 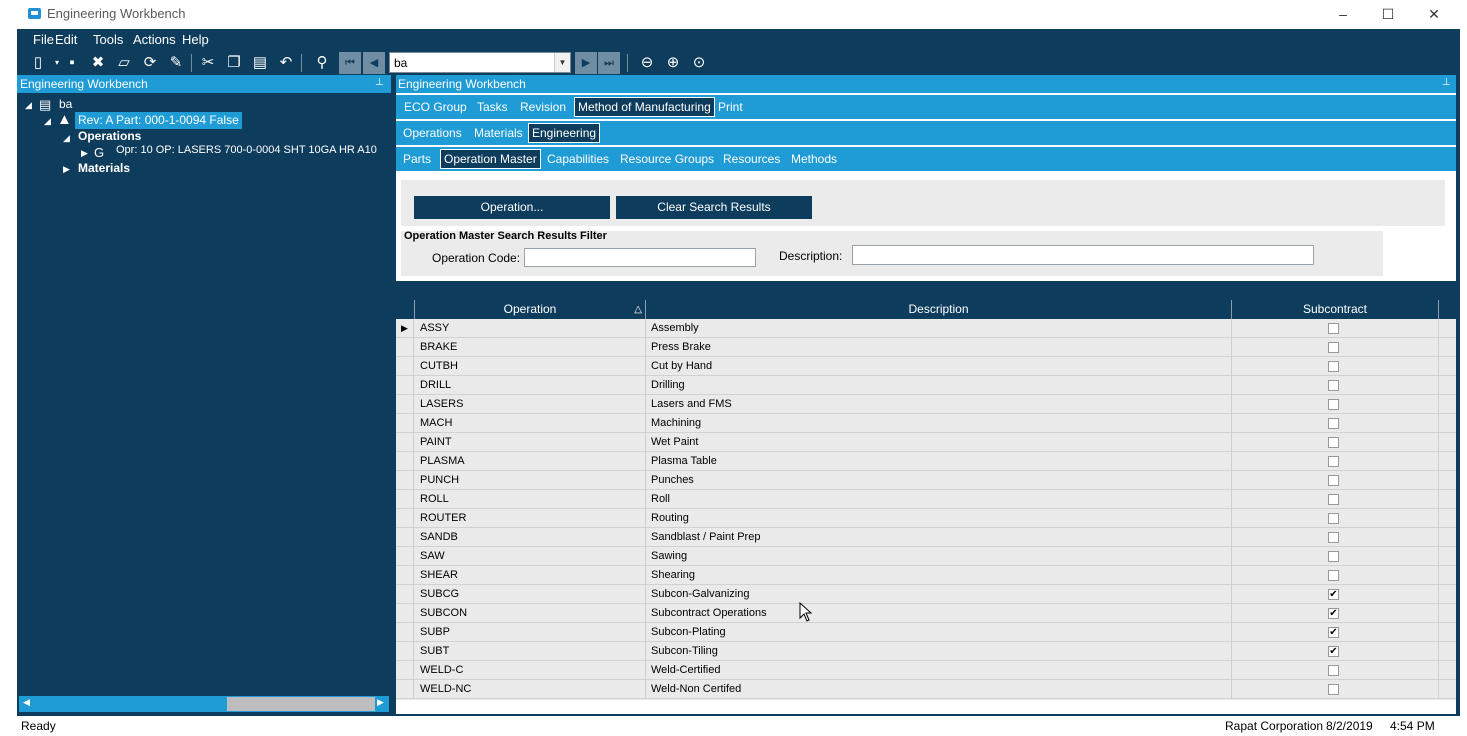 What do you see at coordinates (208, 63) in the screenshot?
I see `cut-icon: ✂` at bounding box center [208, 63].